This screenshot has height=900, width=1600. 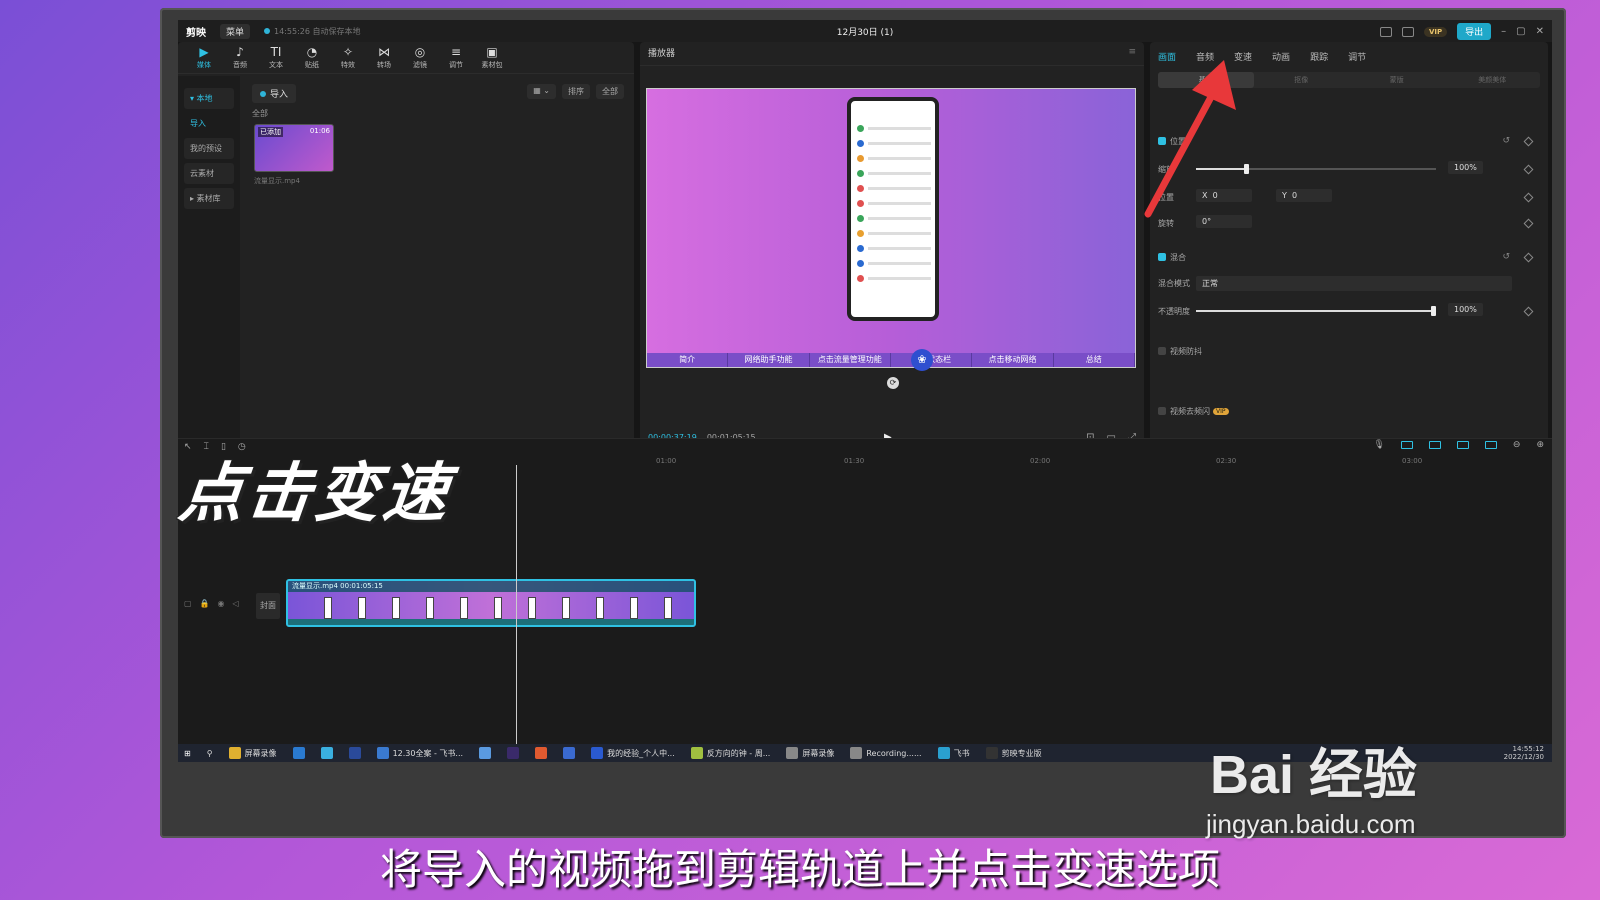 What do you see at coordinates (1503, 31) in the screenshot?
I see `minimize-icon: –` at bounding box center [1503, 31].